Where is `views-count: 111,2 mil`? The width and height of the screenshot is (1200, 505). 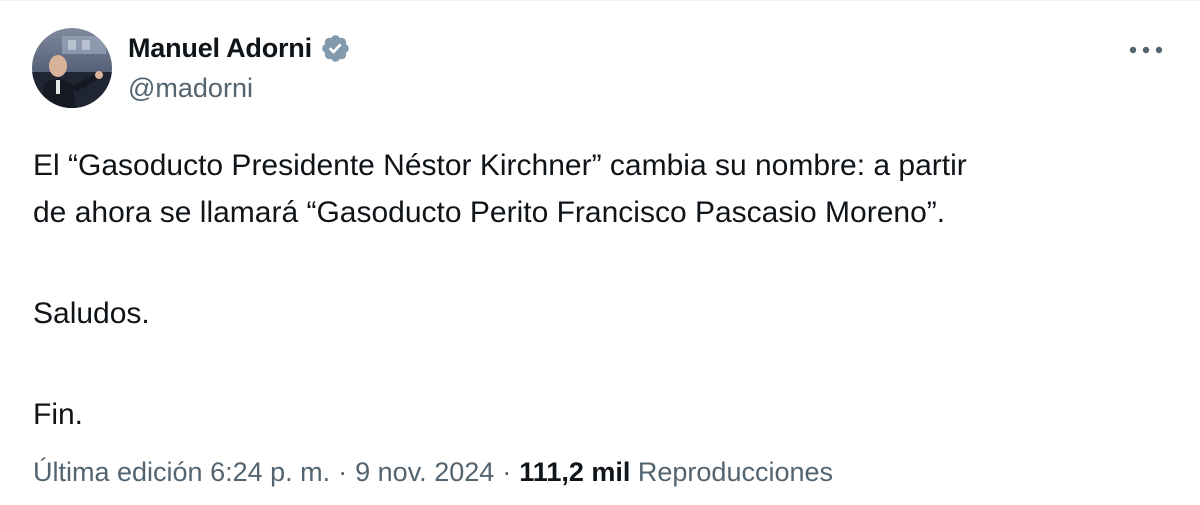 views-count: 111,2 mil is located at coordinates (575, 472).